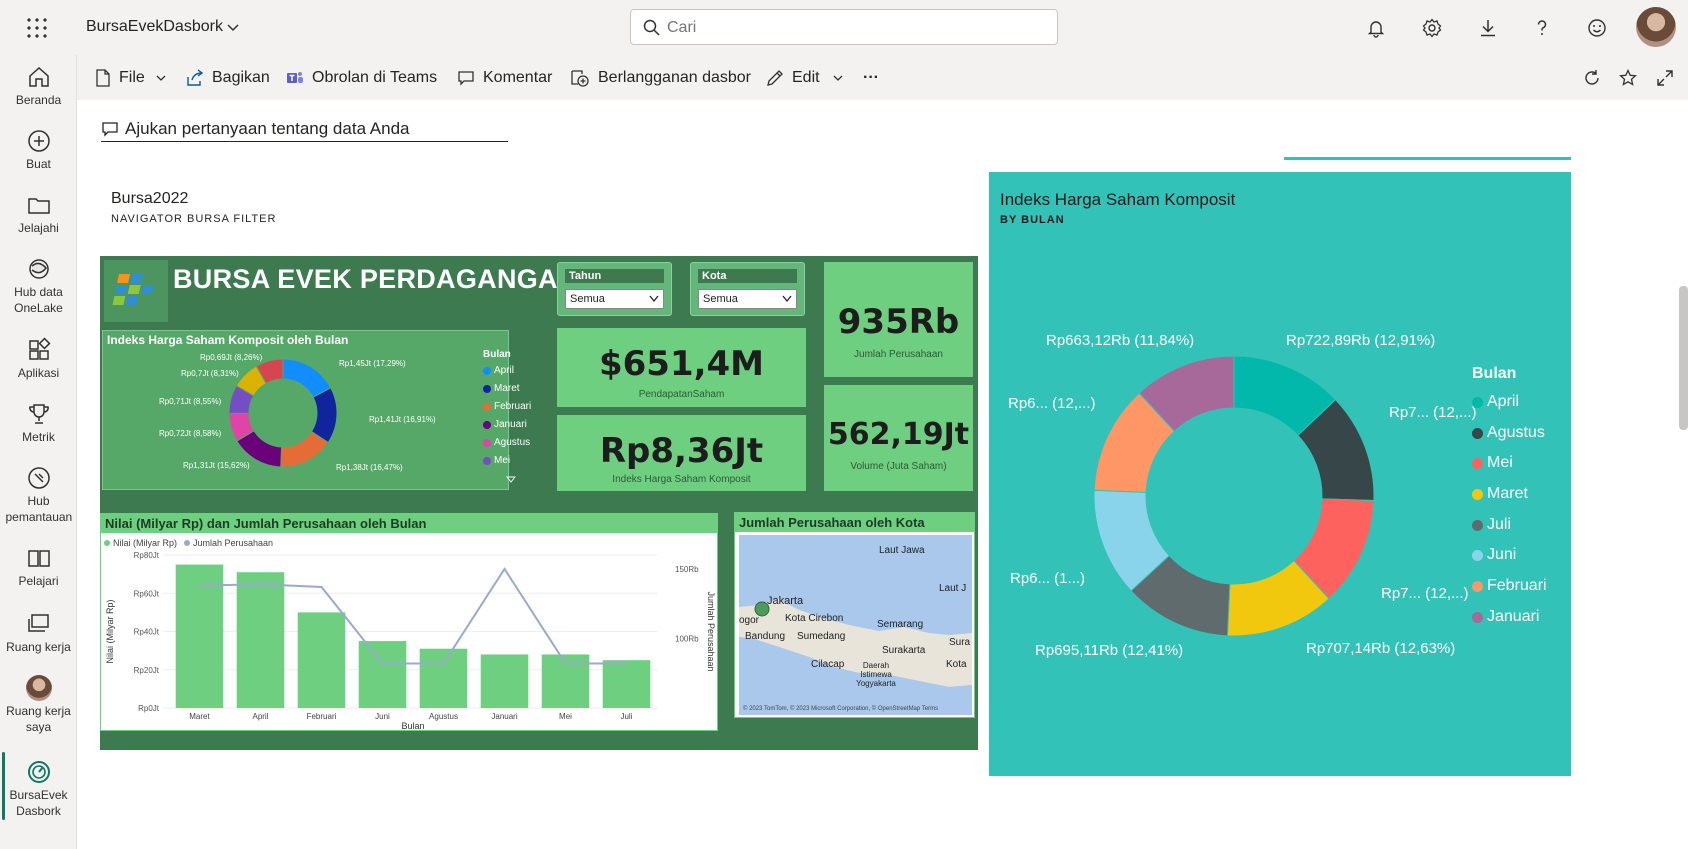 The image size is (1688, 849). What do you see at coordinates (1376, 28) in the screenshot?
I see `bell-icon` at bounding box center [1376, 28].